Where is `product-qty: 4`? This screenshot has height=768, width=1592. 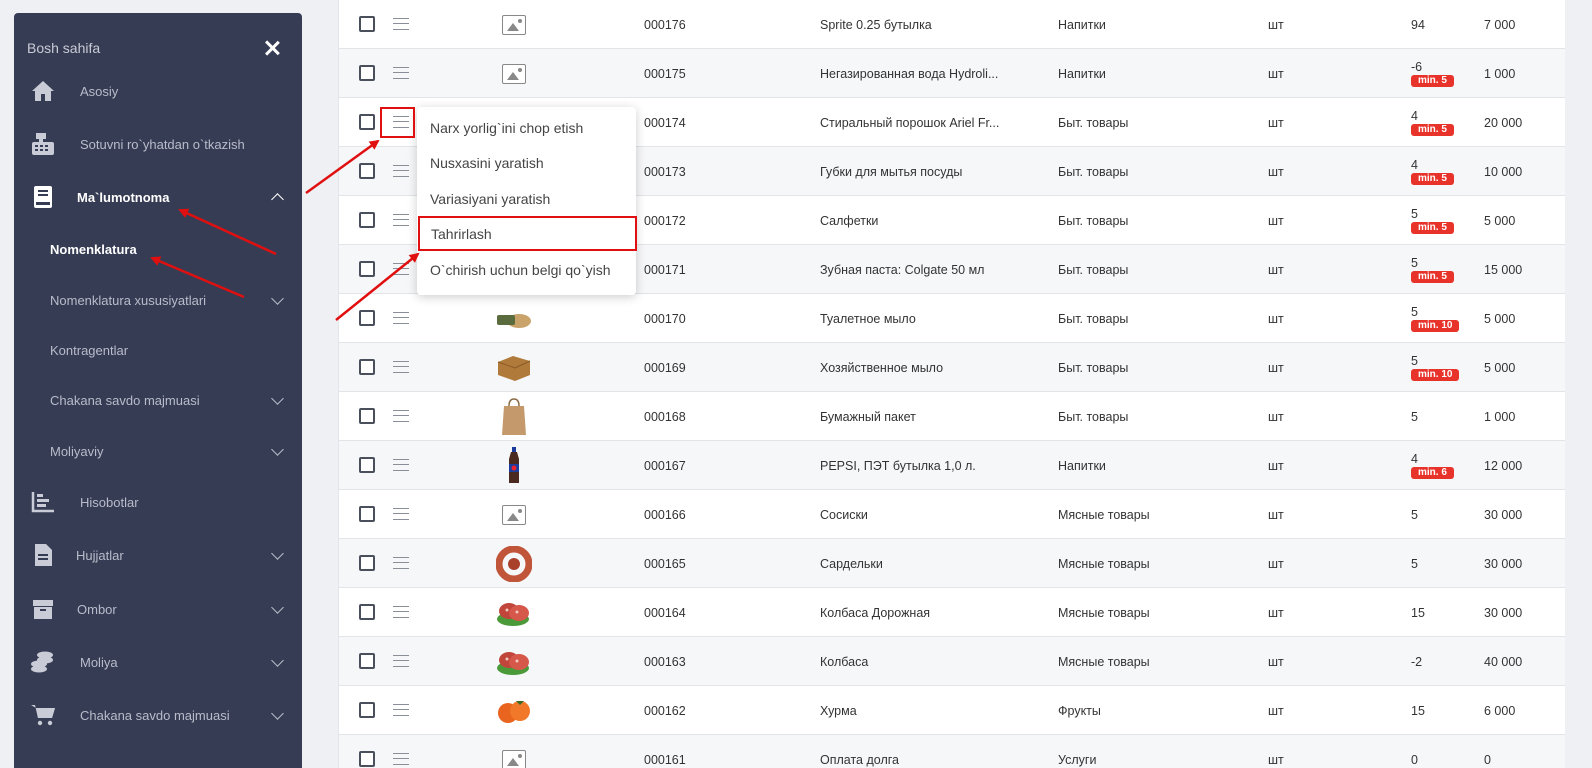
product-qty: 4 is located at coordinates (1414, 165).